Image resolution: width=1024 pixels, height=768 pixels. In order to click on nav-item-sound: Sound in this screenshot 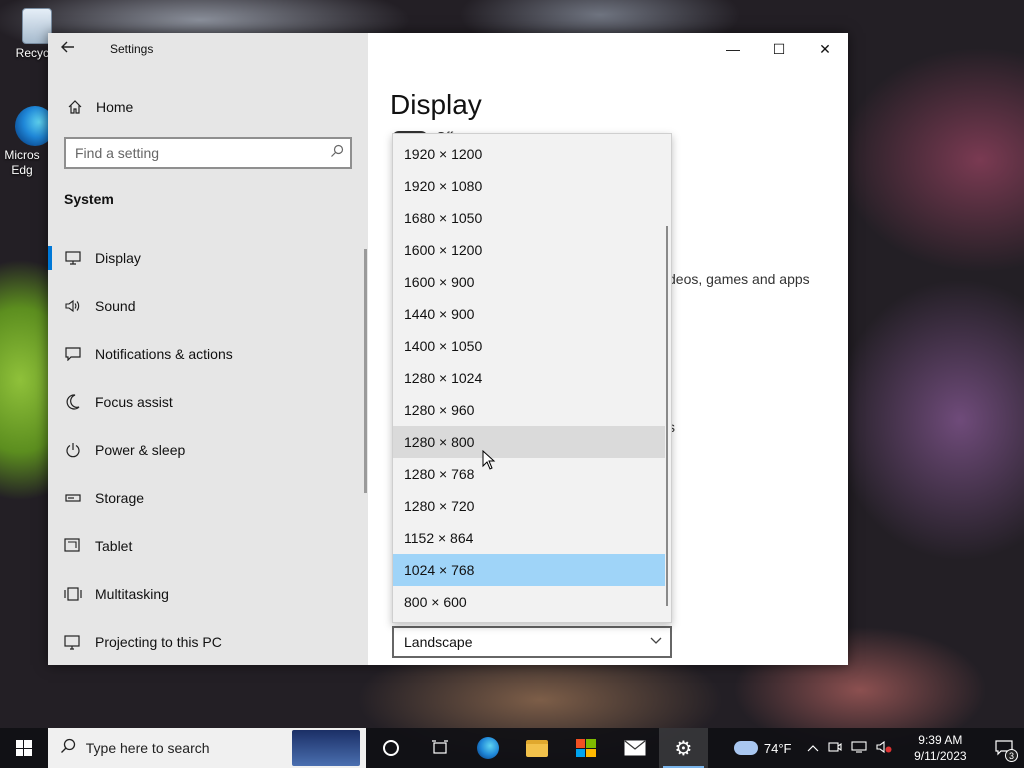, I will do `click(206, 306)`.